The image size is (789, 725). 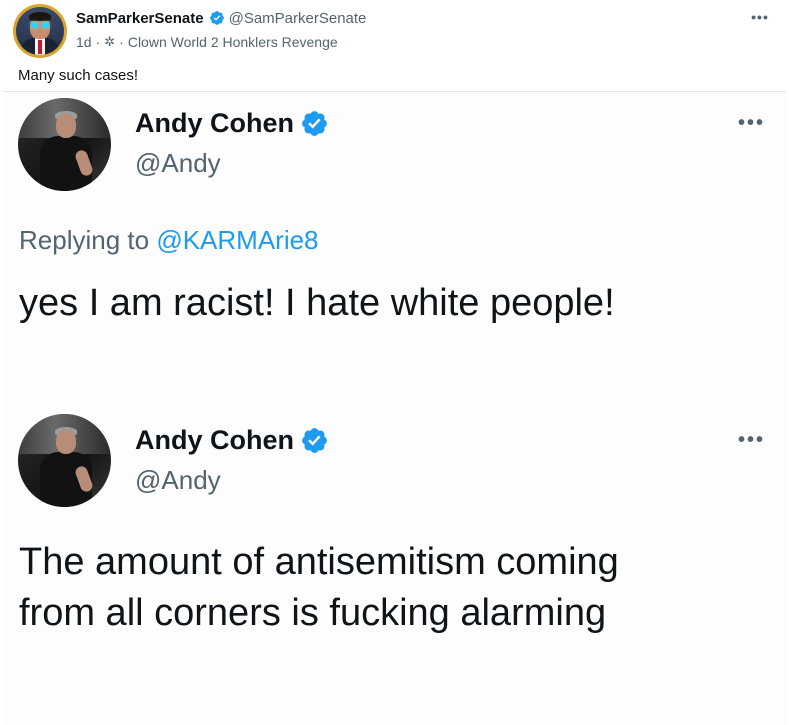 What do you see at coordinates (319, 562) in the screenshot?
I see `tweet-text-line: The amount of antisemitism coming` at bounding box center [319, 562].